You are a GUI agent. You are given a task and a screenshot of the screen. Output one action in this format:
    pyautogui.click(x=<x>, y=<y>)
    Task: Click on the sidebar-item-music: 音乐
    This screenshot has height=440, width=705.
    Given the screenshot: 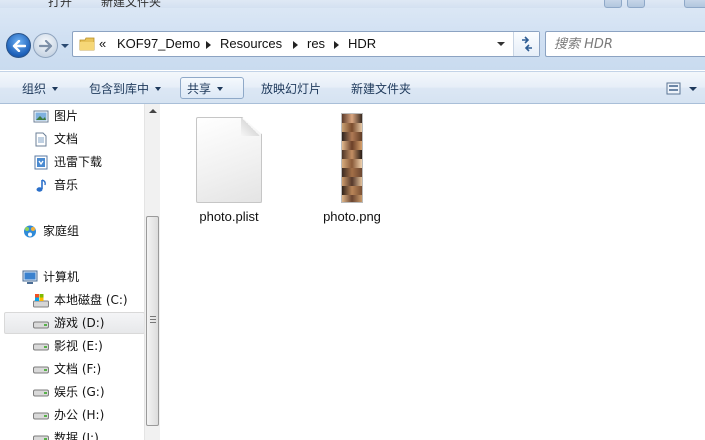 What is the action you would take?
    pyautogui.click(x=72, y=185)
    